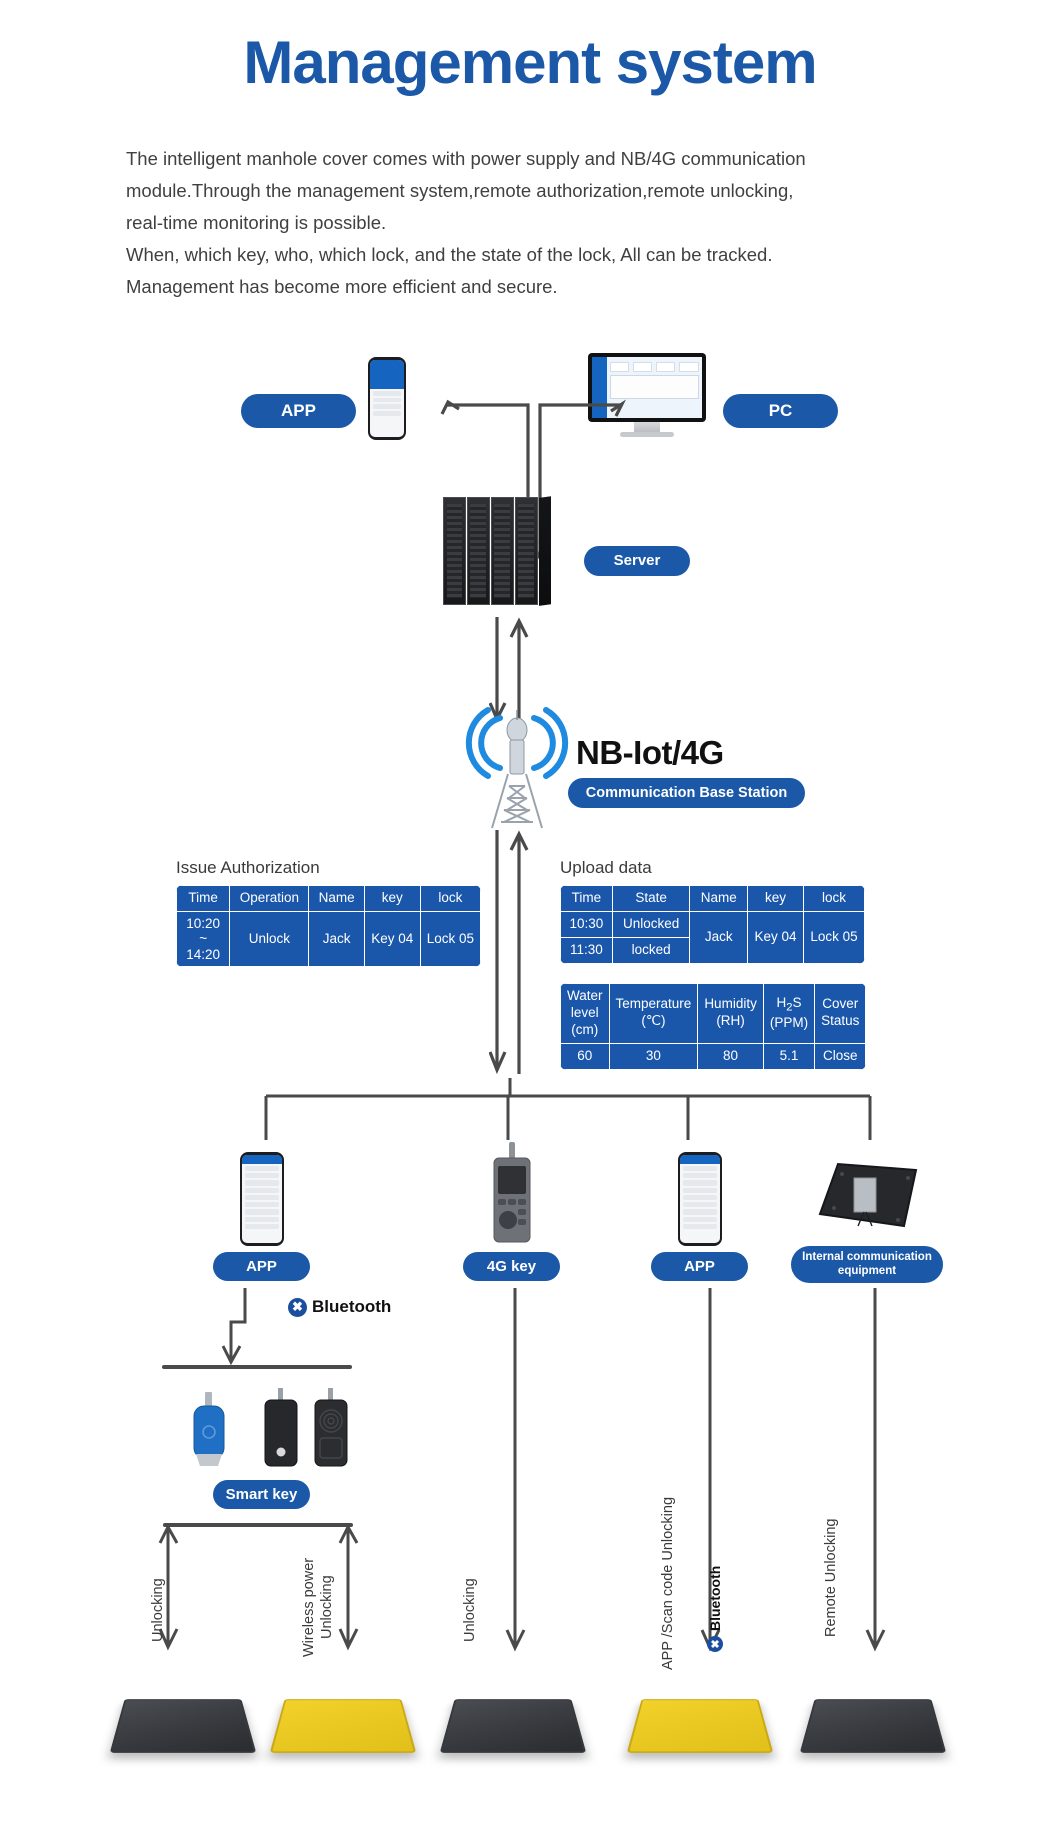 Image resolution: width=1060 pixels, height=1832 pixels. Describe the element at coordinates (387, 398) in the screenshot. I see `phone-device-top` at that location.